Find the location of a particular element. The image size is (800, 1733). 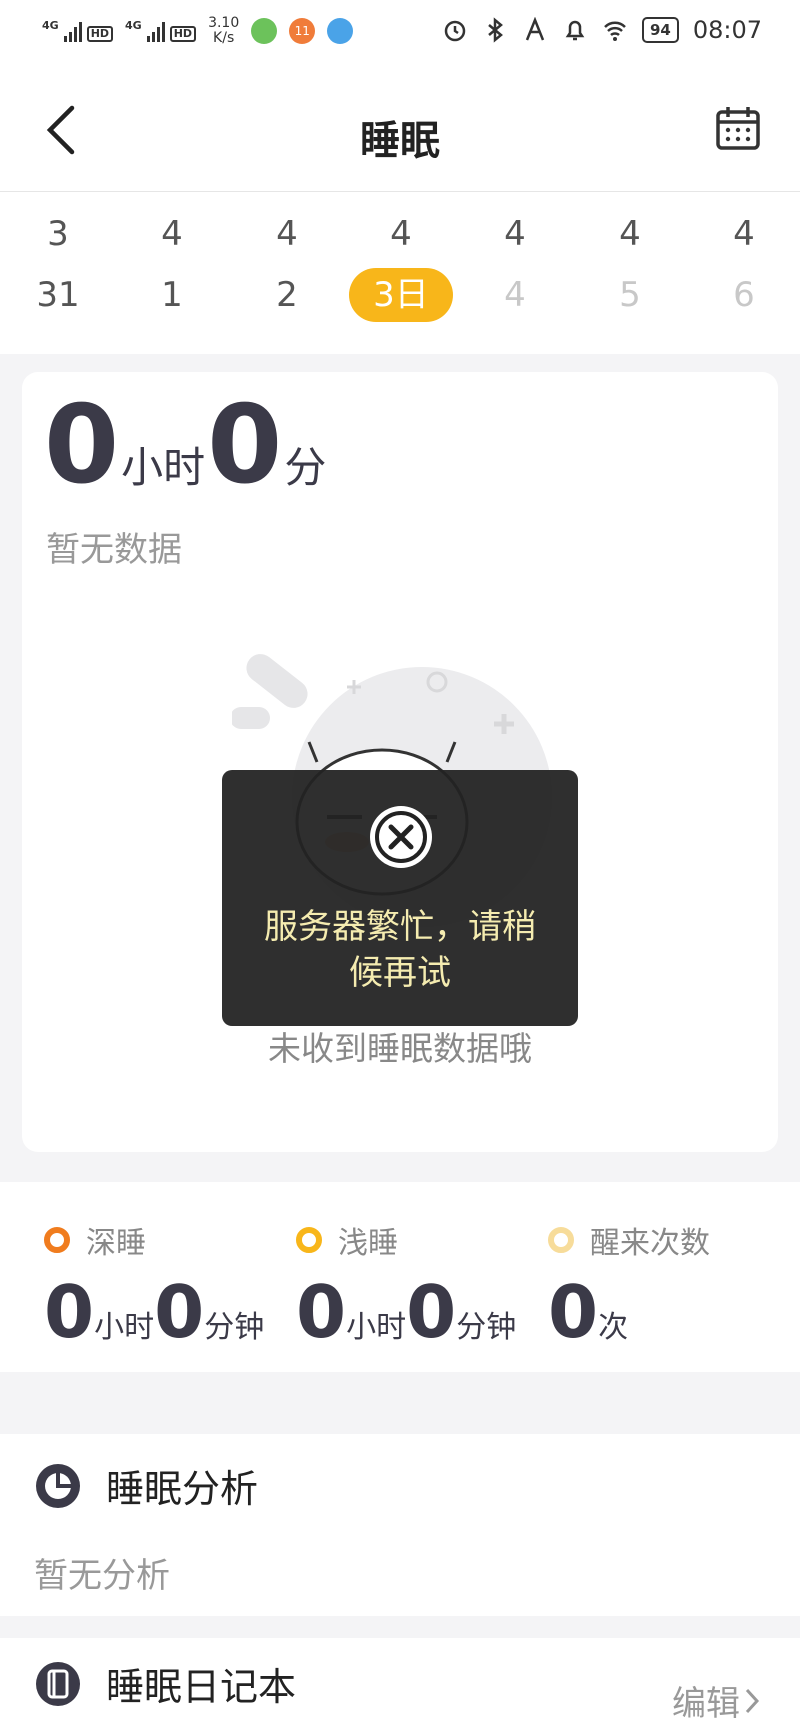

wake-count-stat: 醒来次数 0 次 is located at coordinates (629, 1283).